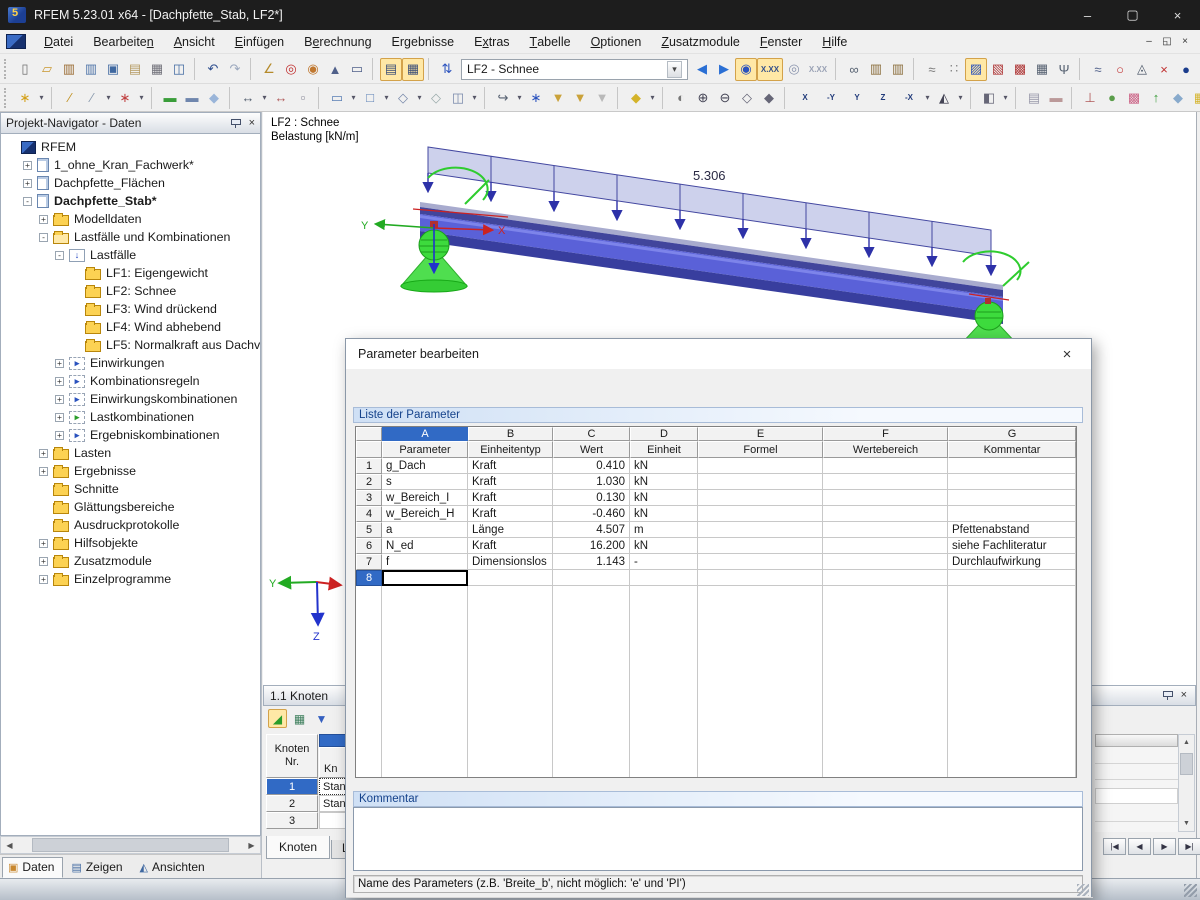 The height and width of the screenshot is (900, 1200). What do you see at coordinates (664, 466) in the screenshot?
I see `cell-einheit: kN` at bounding box center [664, 466].